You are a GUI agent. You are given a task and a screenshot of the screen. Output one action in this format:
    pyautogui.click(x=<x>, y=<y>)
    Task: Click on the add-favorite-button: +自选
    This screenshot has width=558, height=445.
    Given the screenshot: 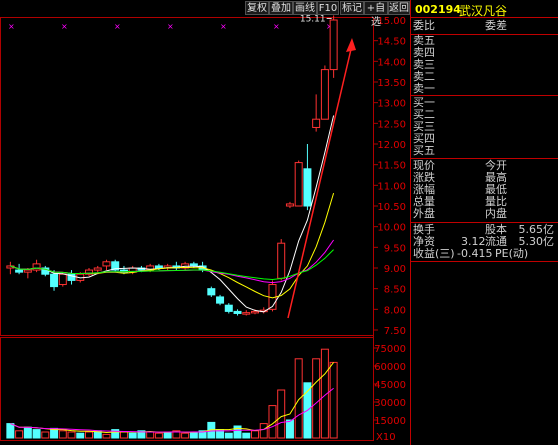 What is the action you would take?
    pyautogui.click(x=376, y=14)
    